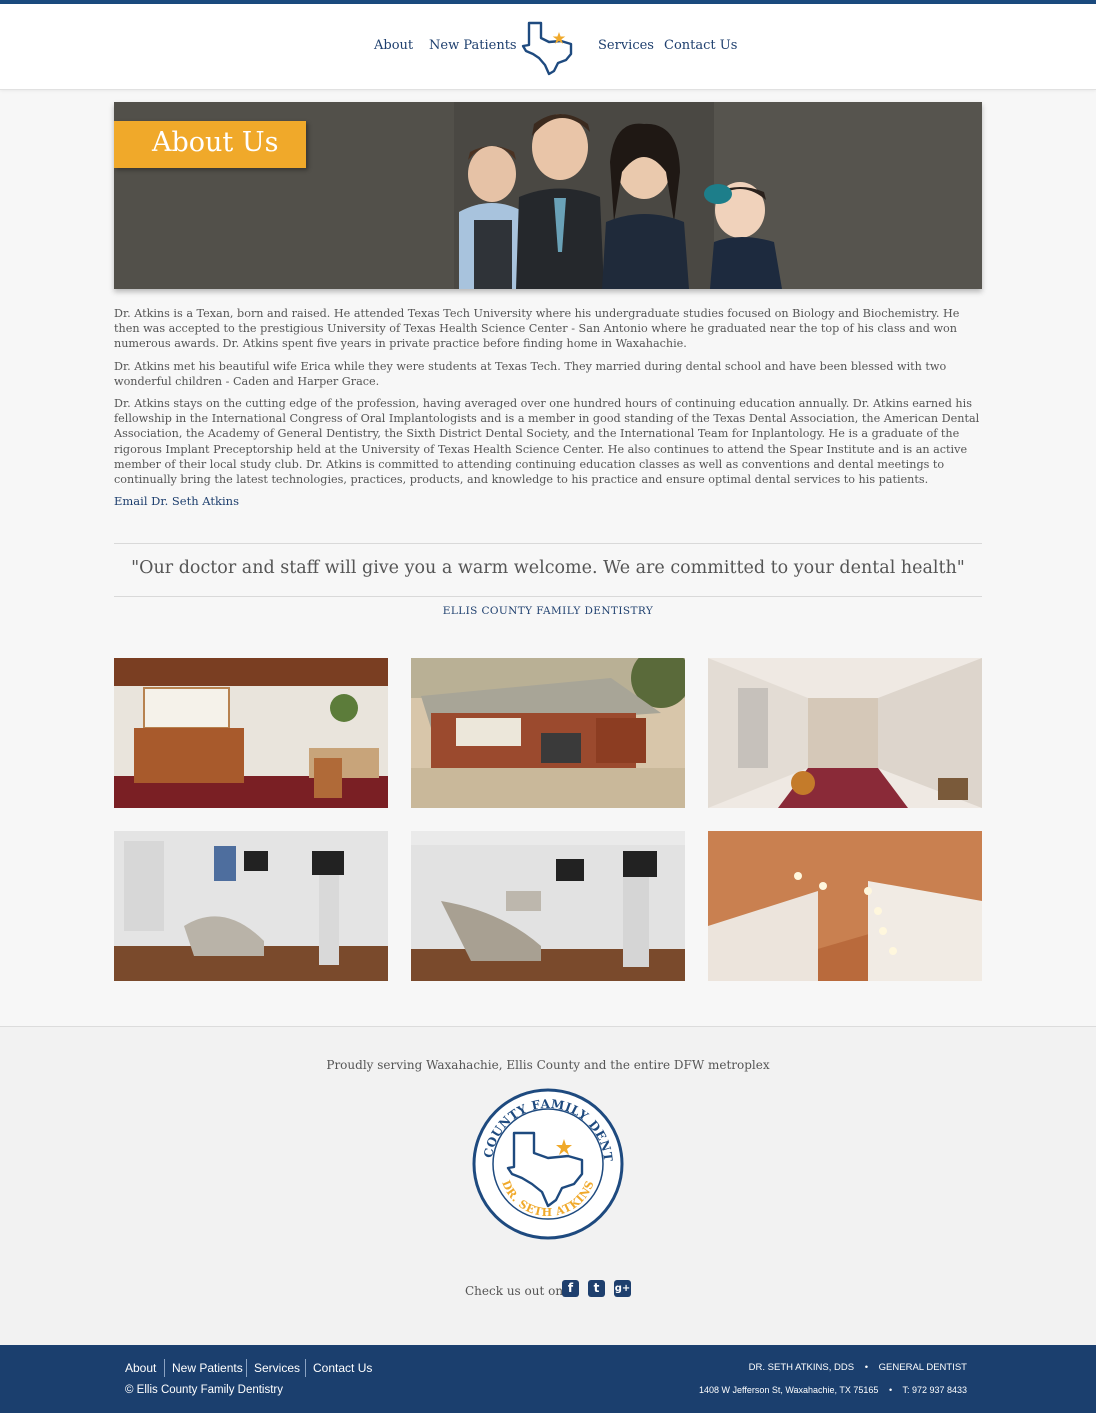 This screenshot has width=1096, height=1413. What do you see at coordinates (845, 733) in the screenshot?
I see `gallery-hallway-photo` at bounding box center [845, 733].